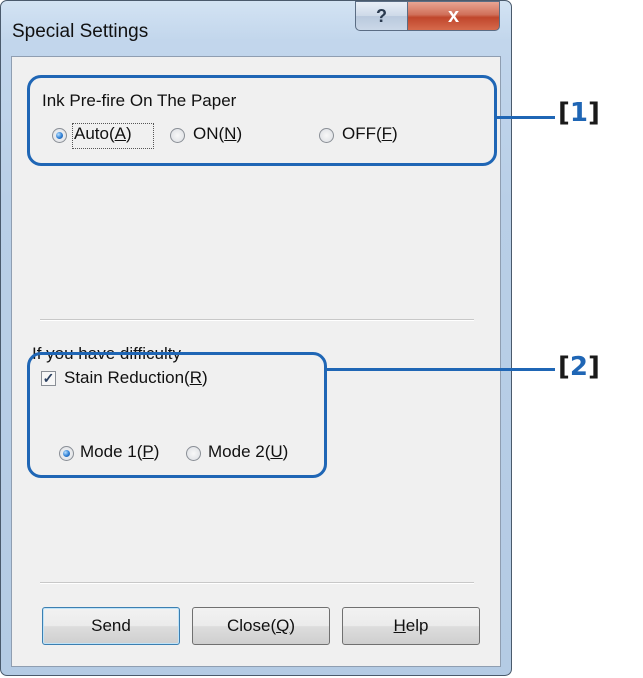  I want to click on close-window-button: x, so click(453, 16).